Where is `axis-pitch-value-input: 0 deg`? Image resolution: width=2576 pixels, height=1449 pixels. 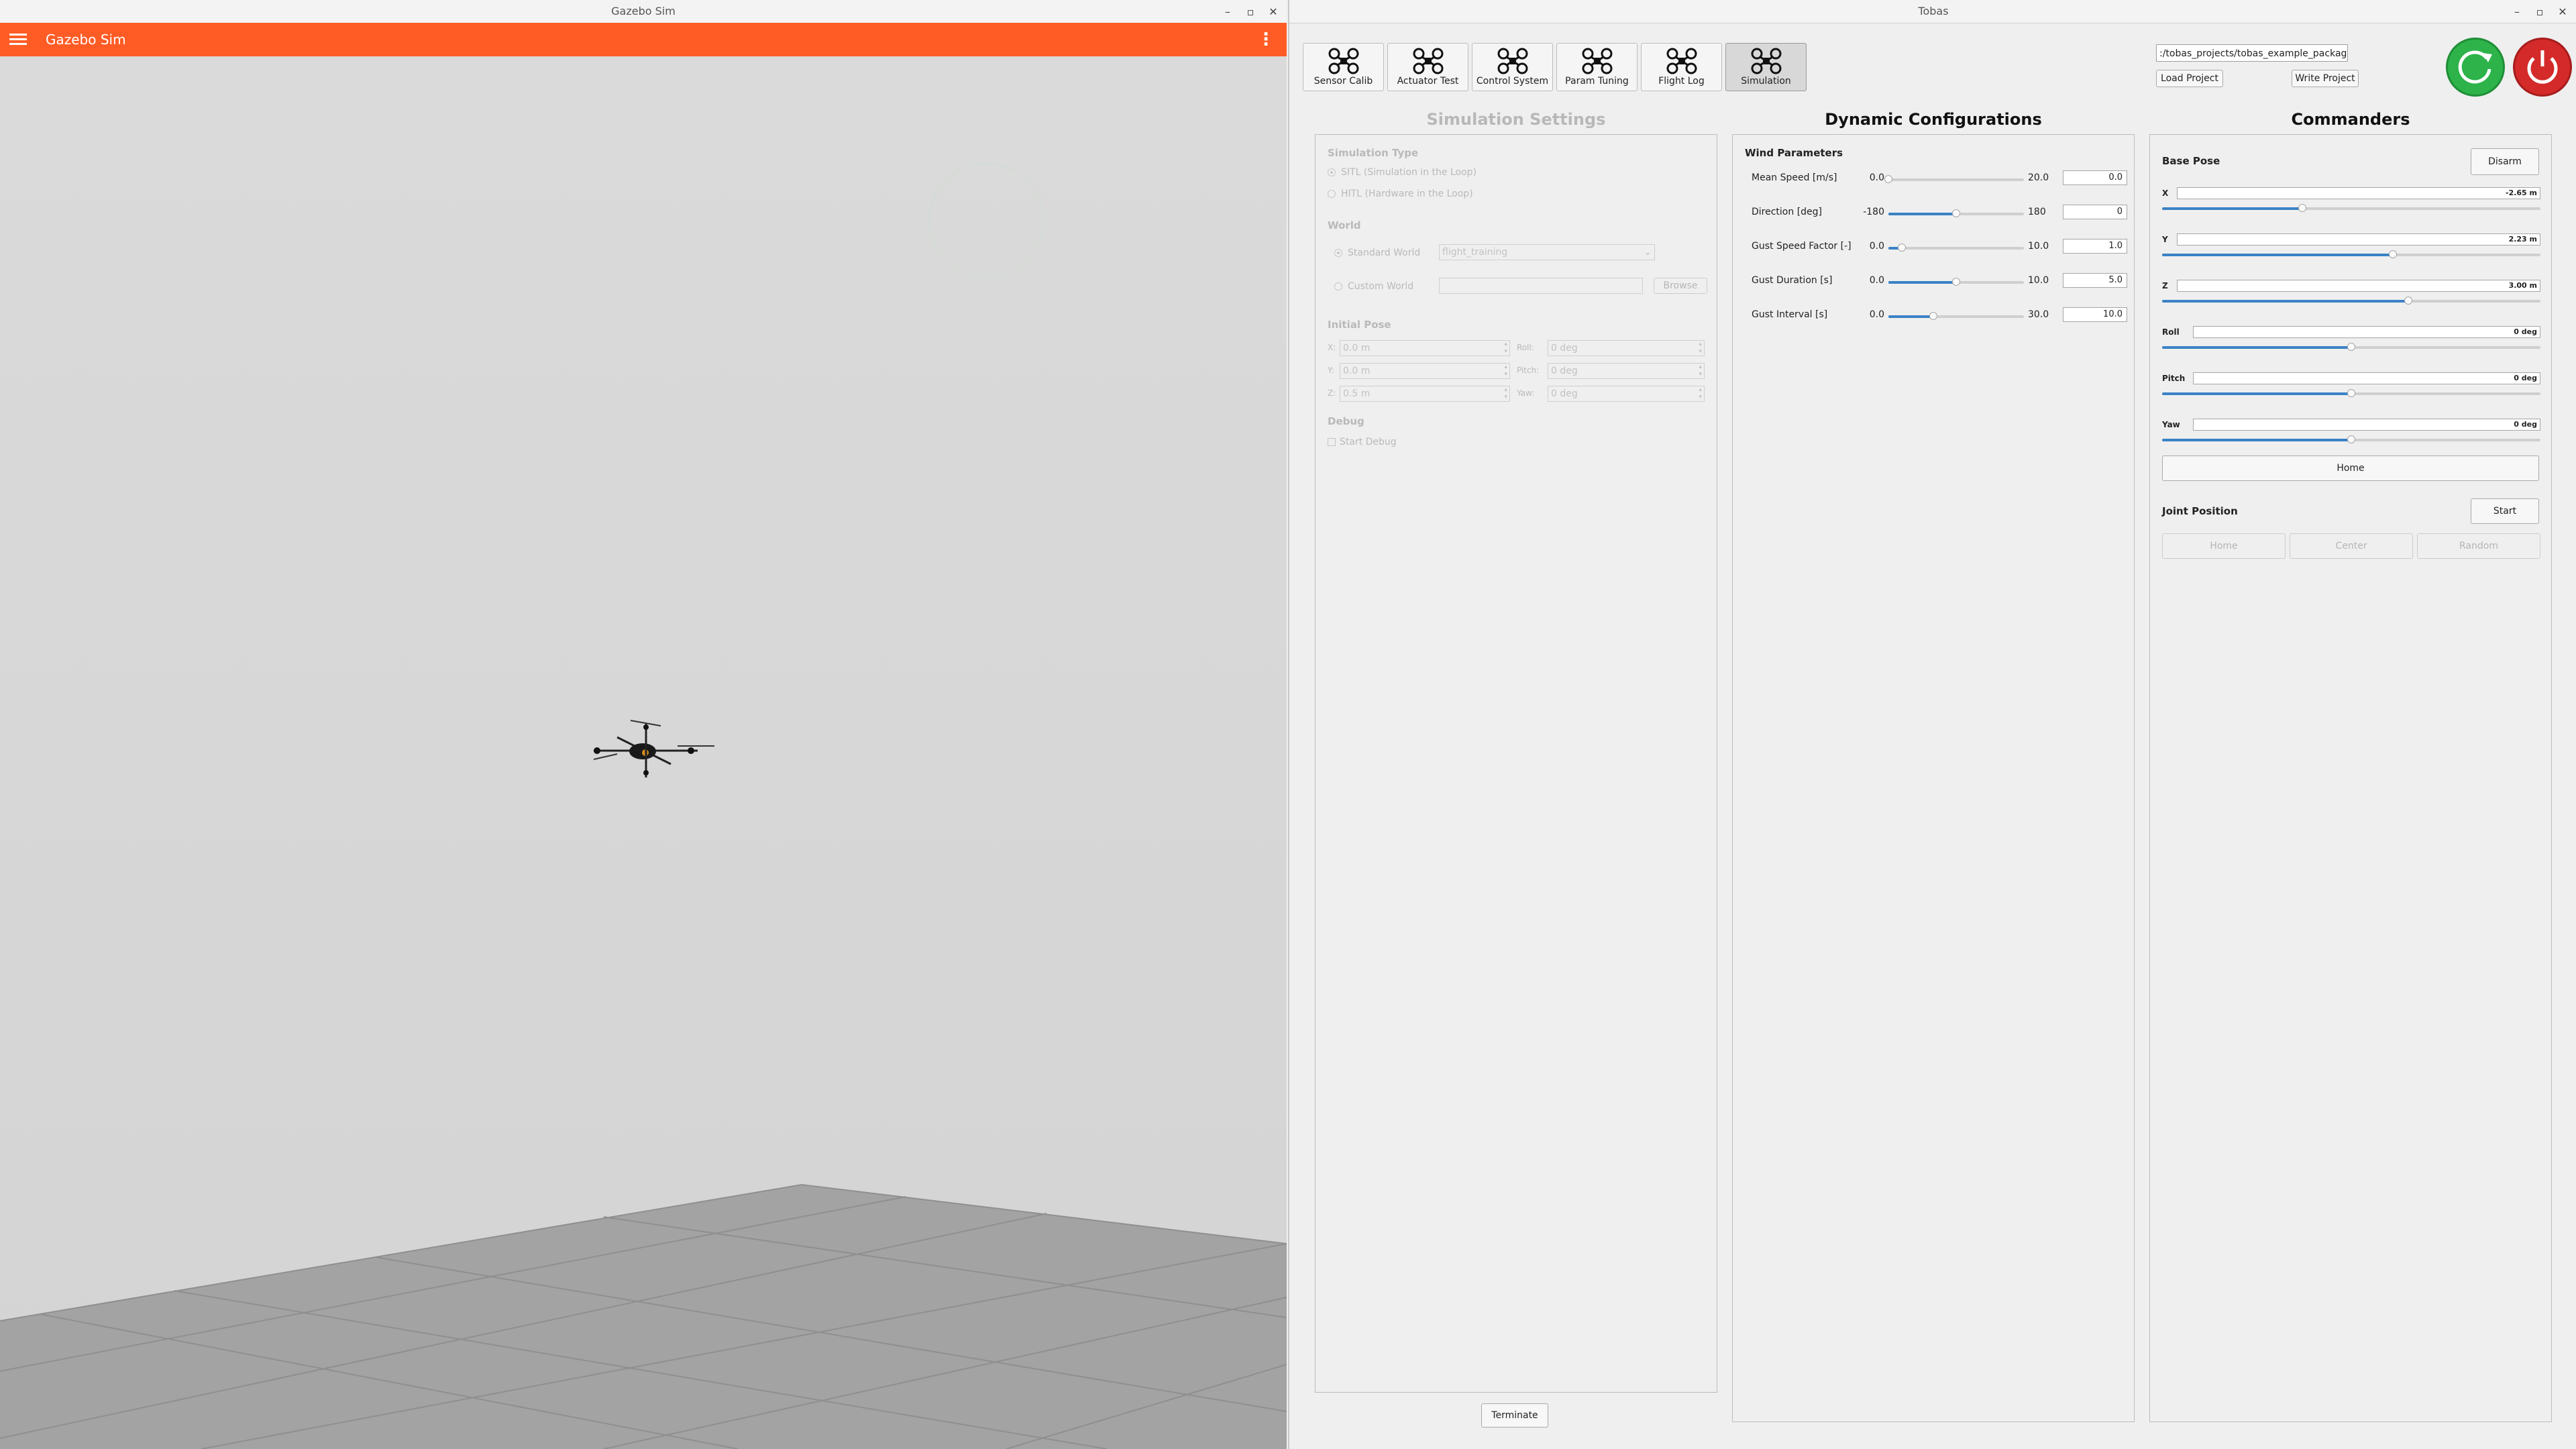
axis-pitch-value-input: 0 deg is located at coordinates (2366, 378).